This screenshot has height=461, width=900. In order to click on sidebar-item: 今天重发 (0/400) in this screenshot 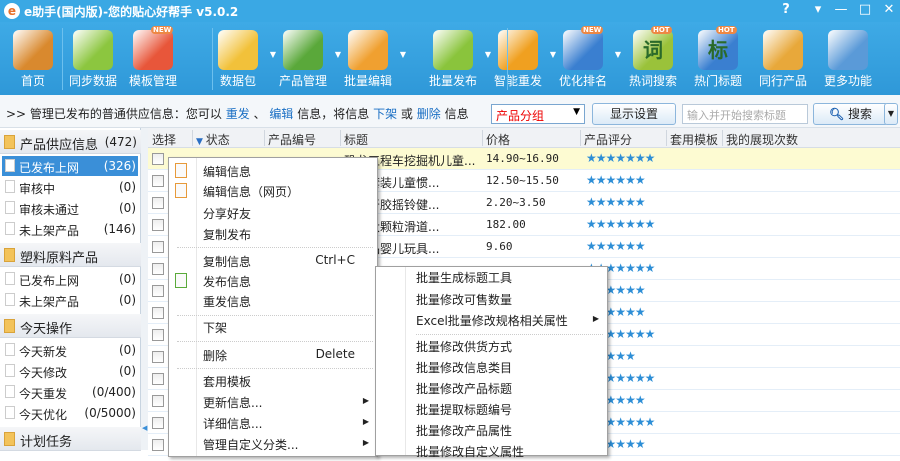, I will do `click(70, 392)`.